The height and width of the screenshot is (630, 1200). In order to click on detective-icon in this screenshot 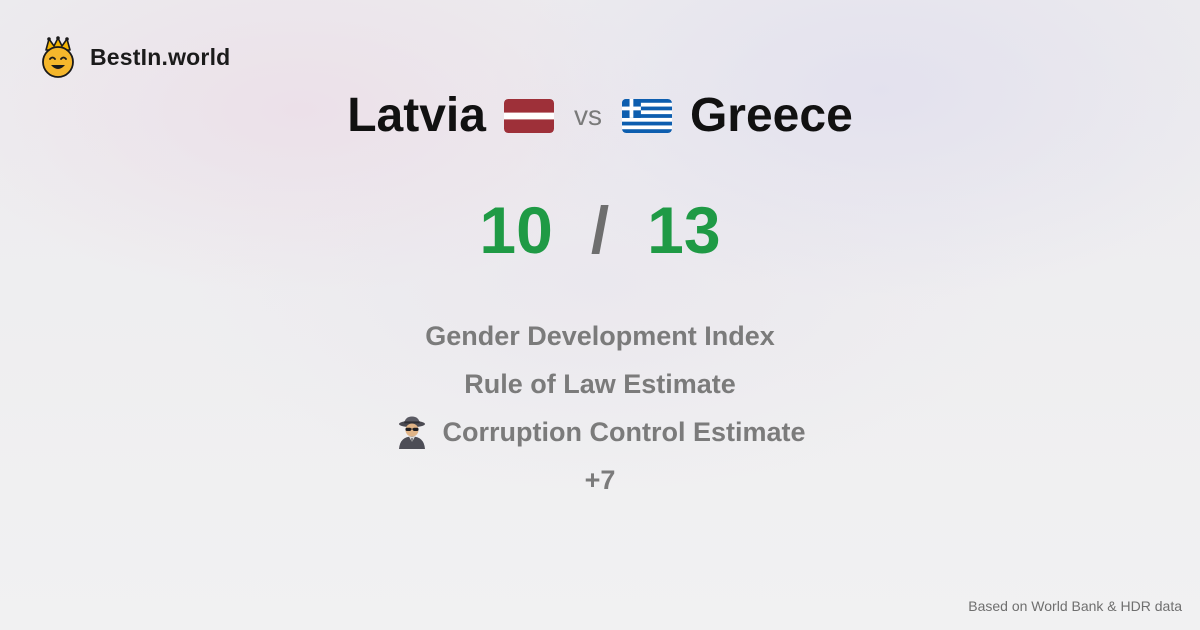, I will do `click(412, 432)`.